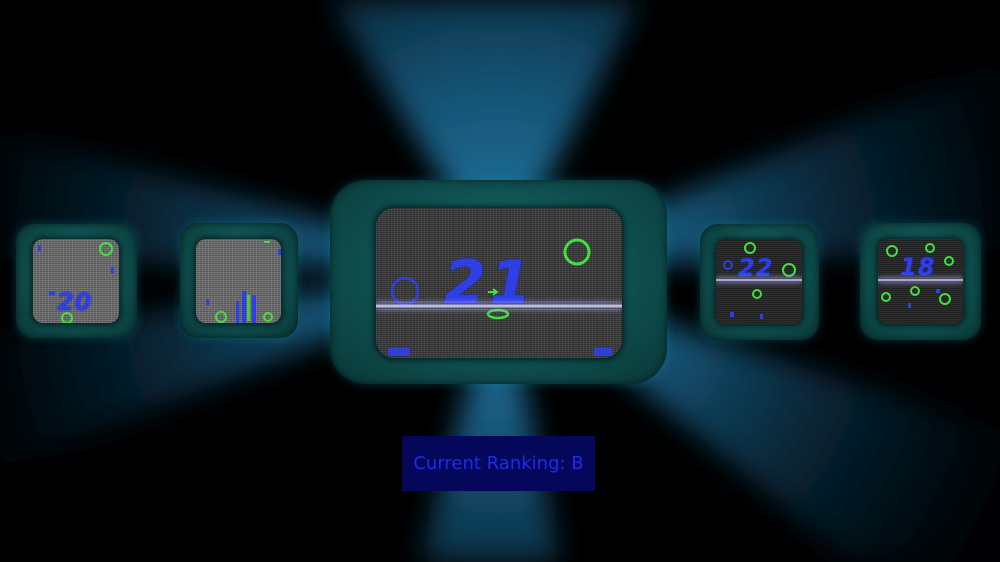  I want to click on level-screen-2-display, so click(238, 281).